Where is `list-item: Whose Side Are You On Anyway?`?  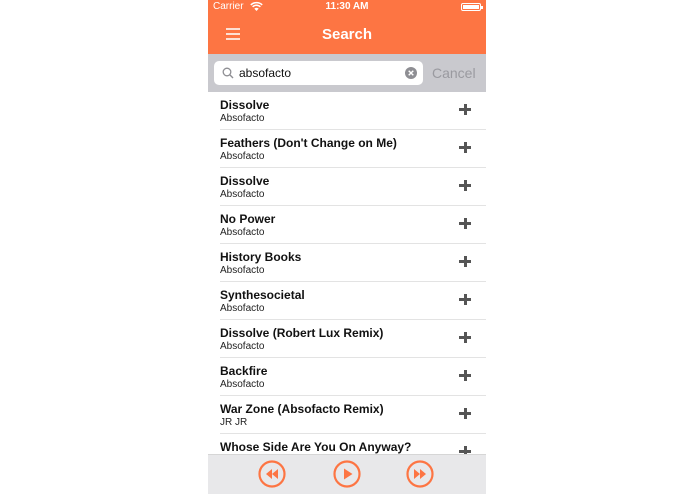
list-item: Whose Side Are You On Anyway? is located at coordinates (353, 444).